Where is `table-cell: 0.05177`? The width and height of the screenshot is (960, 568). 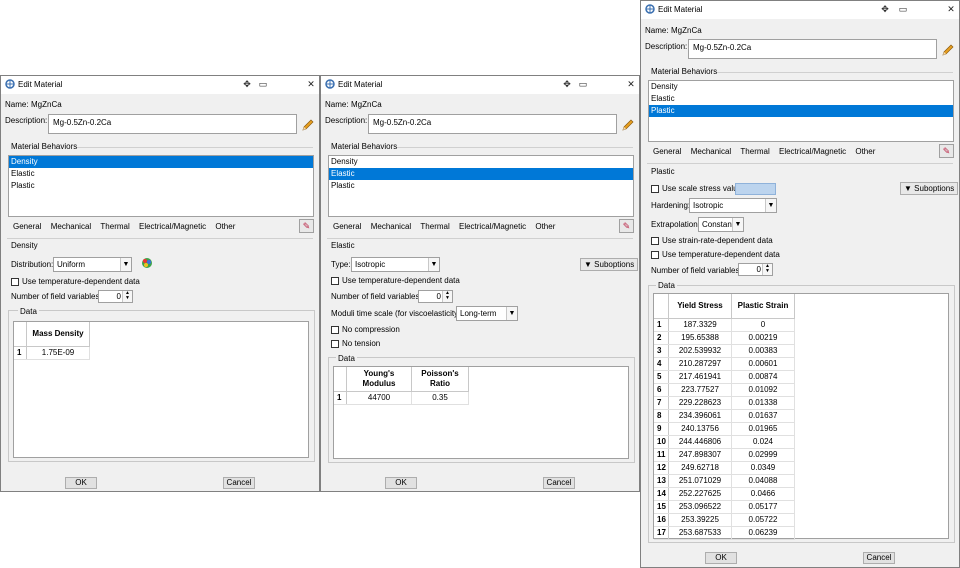 table-cell: 0.05177 is located at coordinates (763, 507).